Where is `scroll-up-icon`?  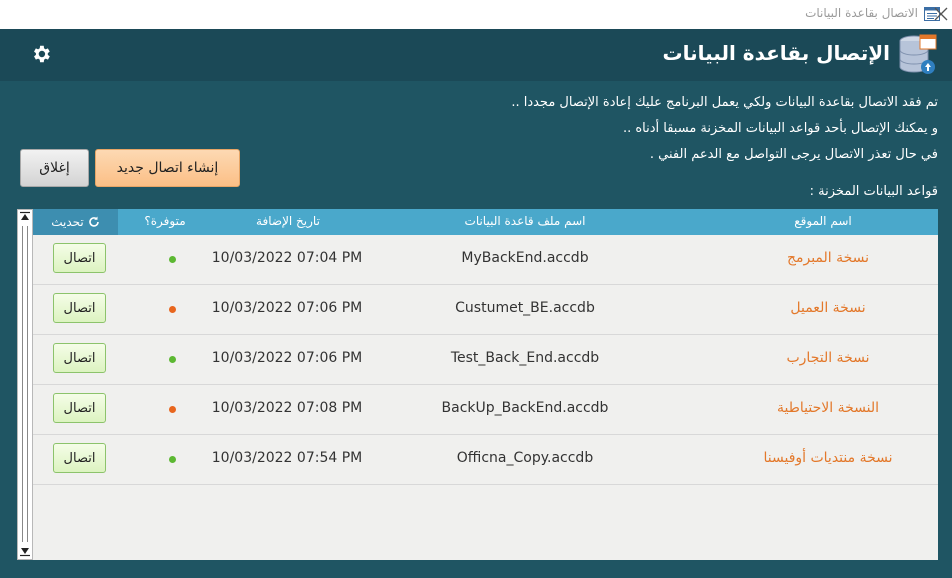 scroll-up-icon is located at coordinates (25, 217).